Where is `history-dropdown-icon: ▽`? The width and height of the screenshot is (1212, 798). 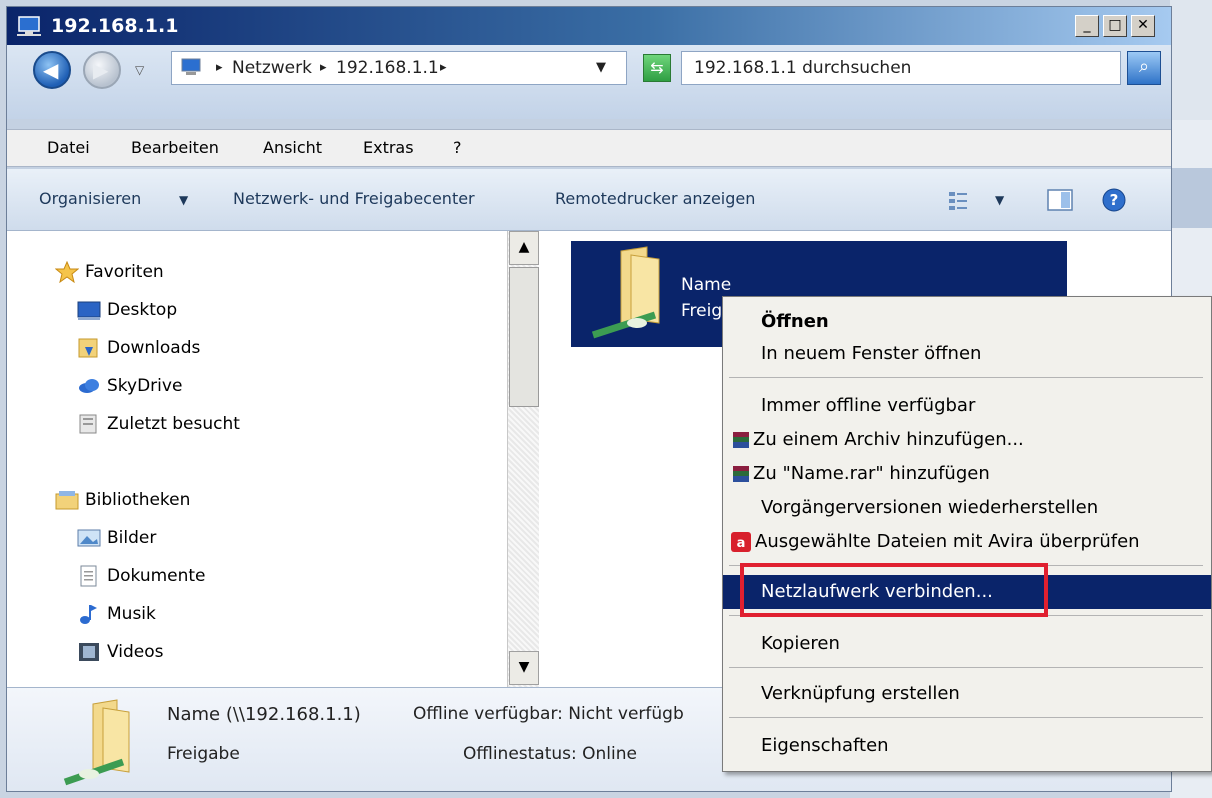 history-dropdown-icon: ▽ is located at coordinates (139, 70).